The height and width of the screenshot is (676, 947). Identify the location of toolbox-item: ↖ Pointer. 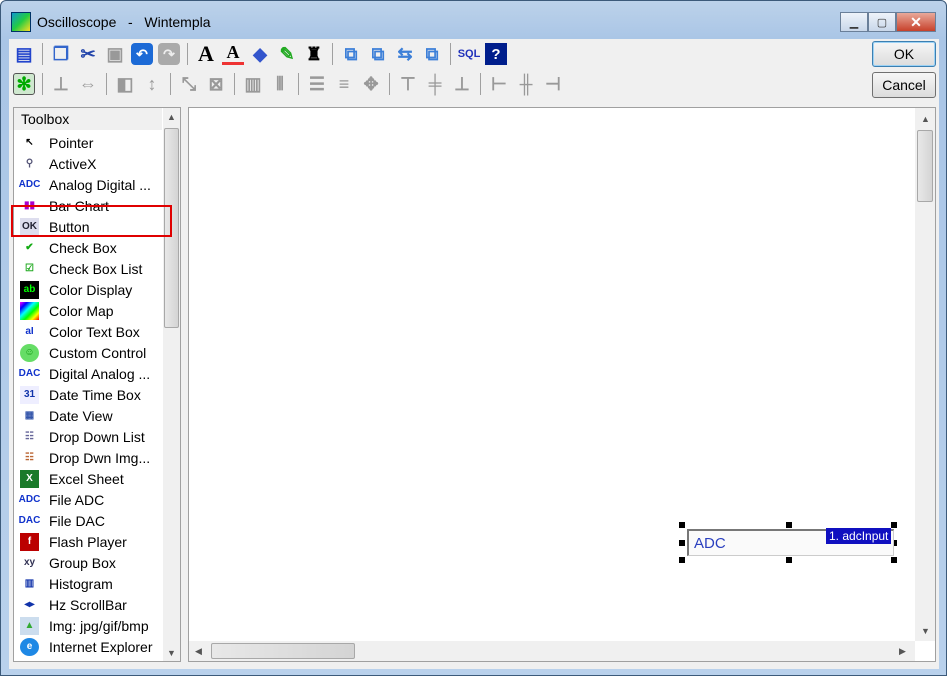
(89, 142).